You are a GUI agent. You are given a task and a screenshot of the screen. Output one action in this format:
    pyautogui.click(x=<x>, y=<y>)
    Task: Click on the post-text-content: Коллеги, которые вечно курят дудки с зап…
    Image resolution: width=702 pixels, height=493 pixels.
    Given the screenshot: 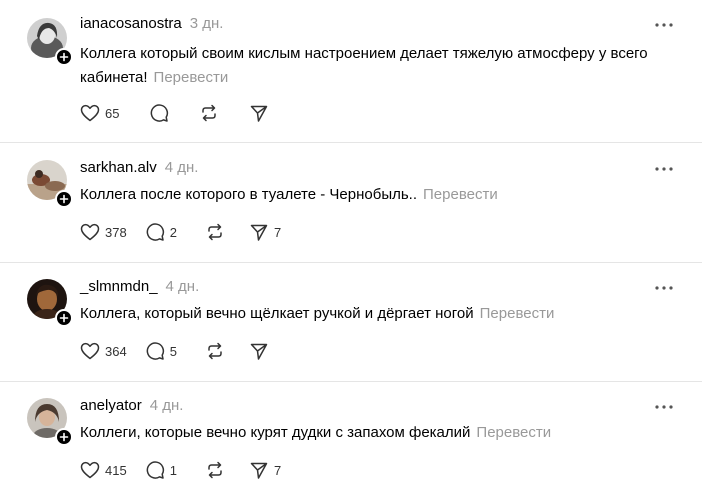 What is the action you would take?
    pyautogui.click(x=275, y=432)
    